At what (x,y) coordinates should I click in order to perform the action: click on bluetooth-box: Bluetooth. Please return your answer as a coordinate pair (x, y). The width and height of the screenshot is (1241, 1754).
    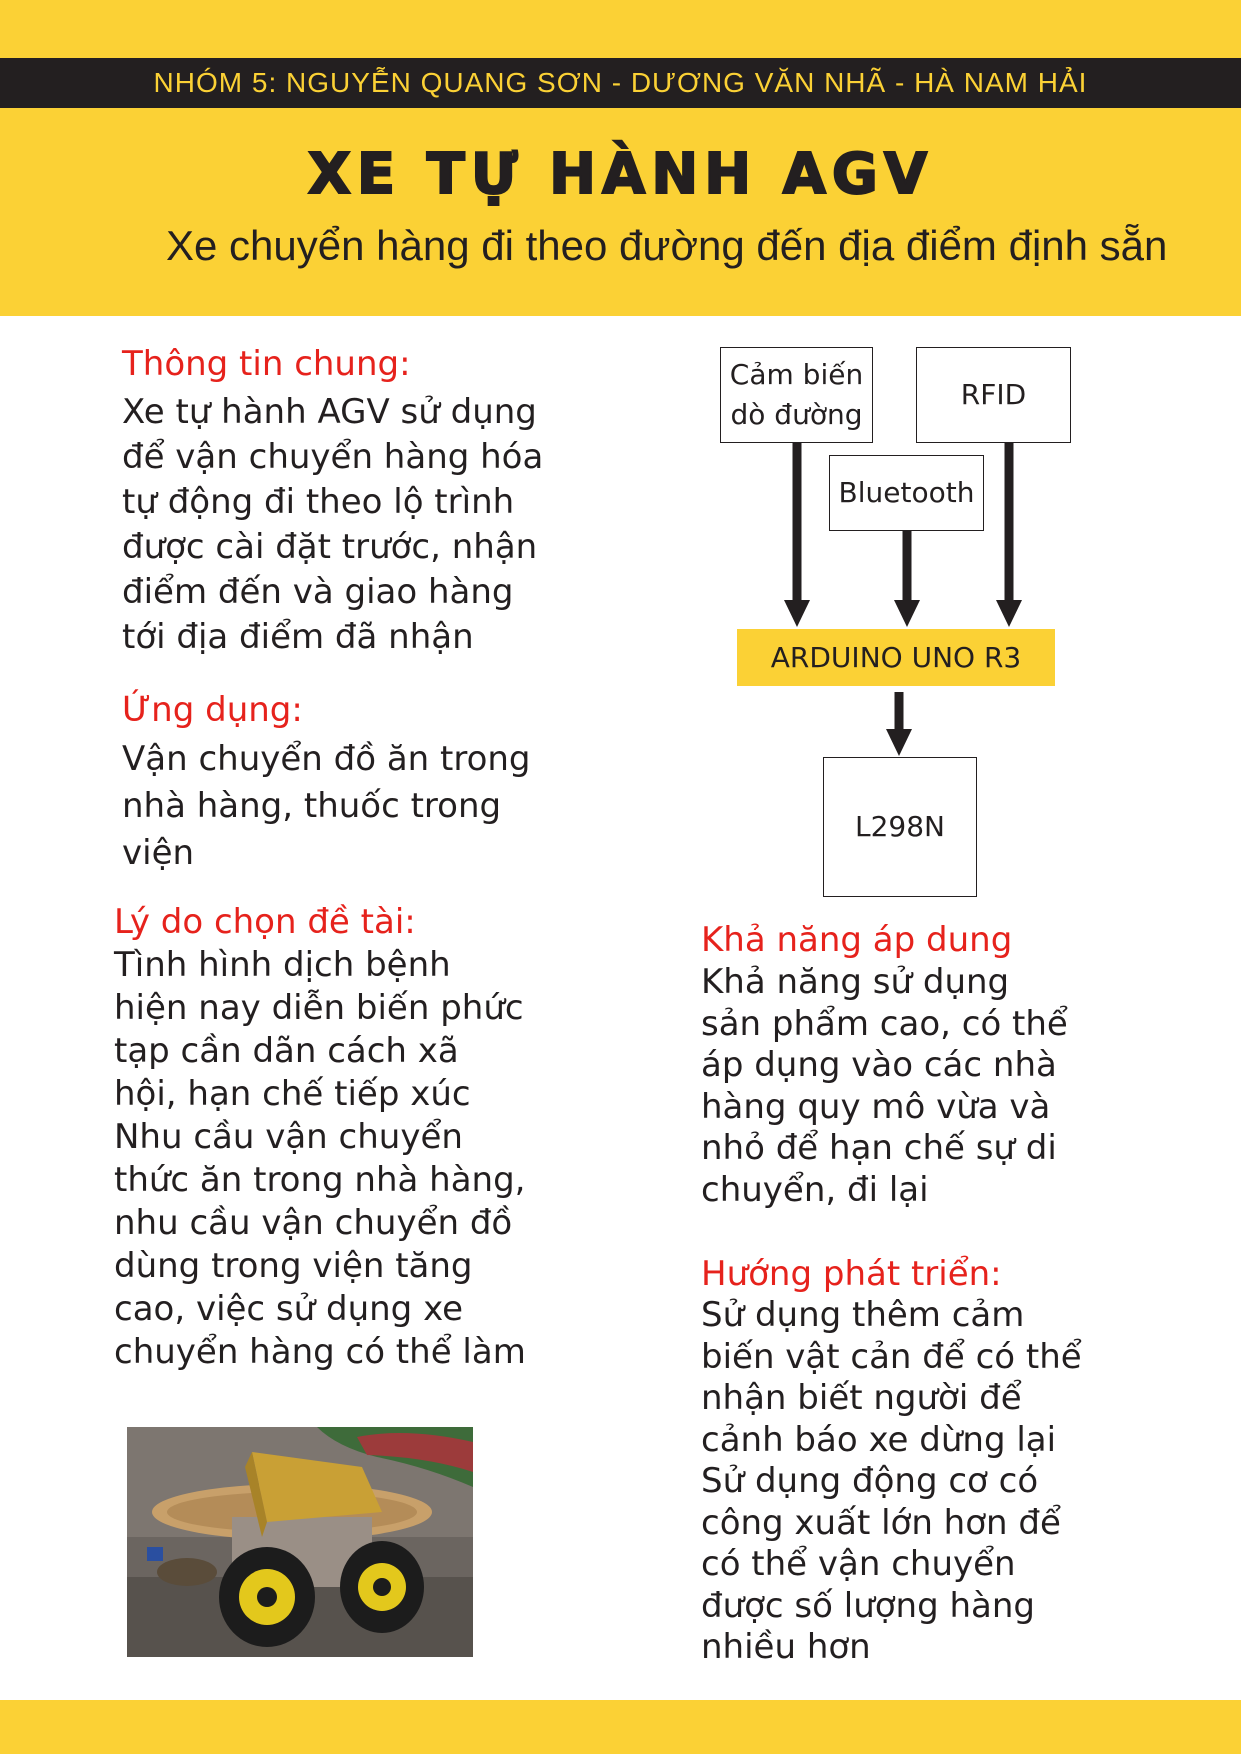
    Looking at the image, I should click on (906, 493).